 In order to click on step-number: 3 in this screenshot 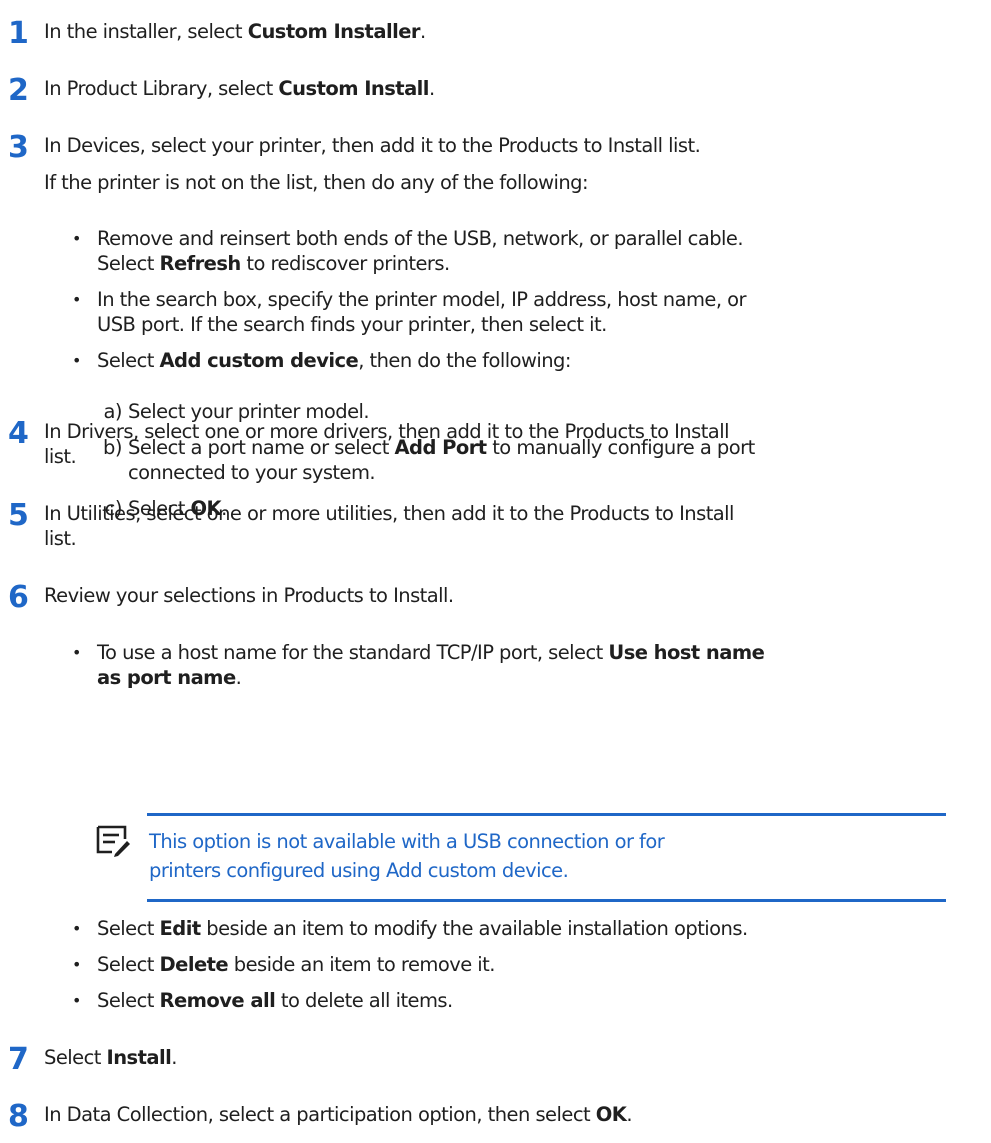, I will do `click(18, 147)`.